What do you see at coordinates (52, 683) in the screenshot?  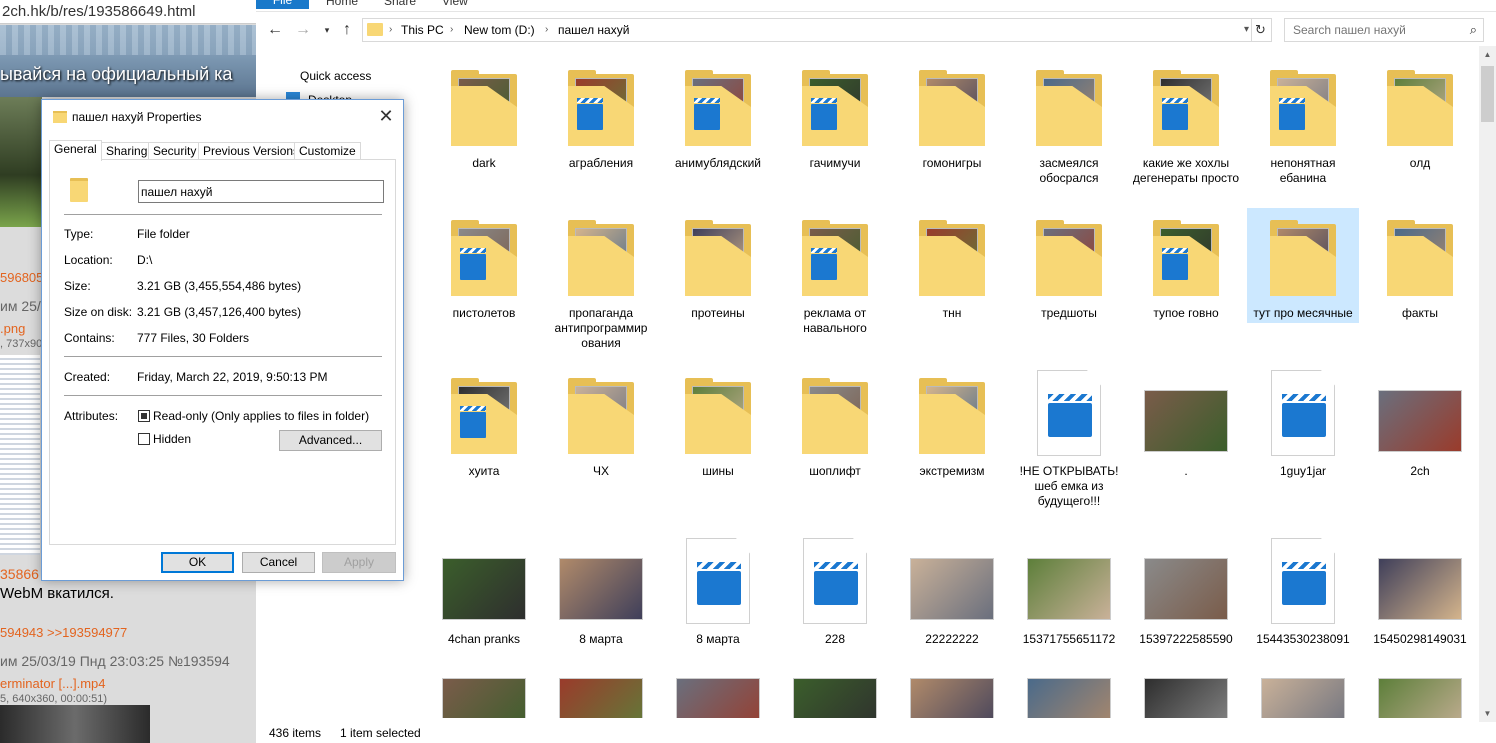 I see `file-link: erminator [...].mp4` at bounding box center [52, 683].